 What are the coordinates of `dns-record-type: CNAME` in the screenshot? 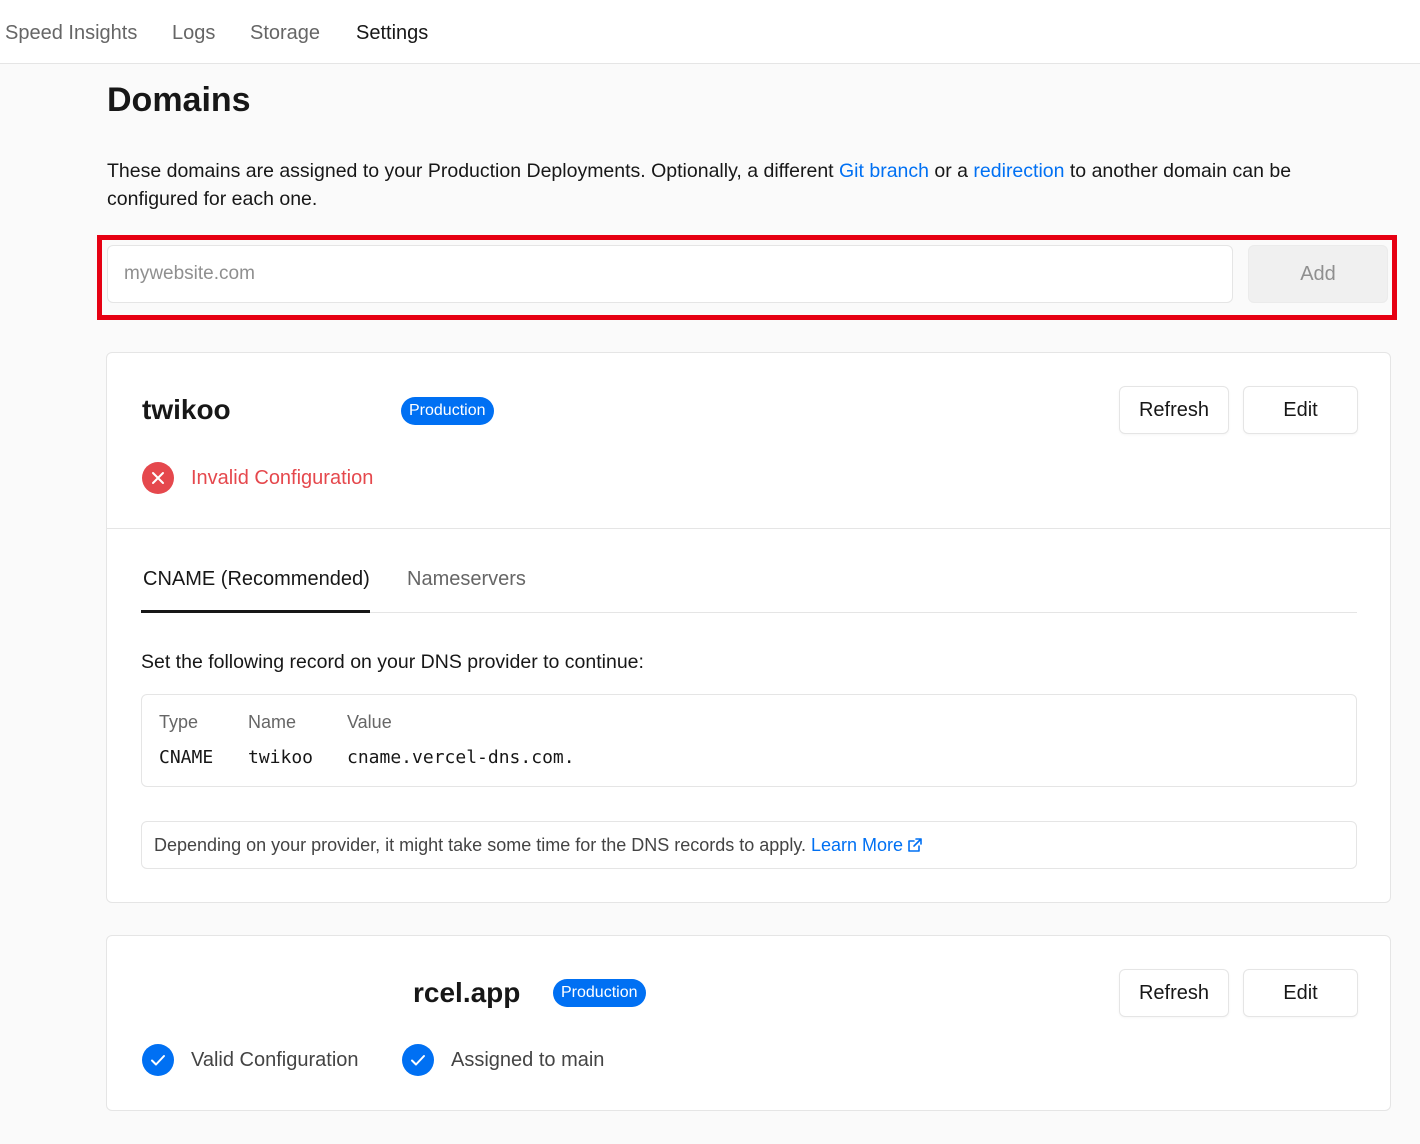 It's located at (186, 757).